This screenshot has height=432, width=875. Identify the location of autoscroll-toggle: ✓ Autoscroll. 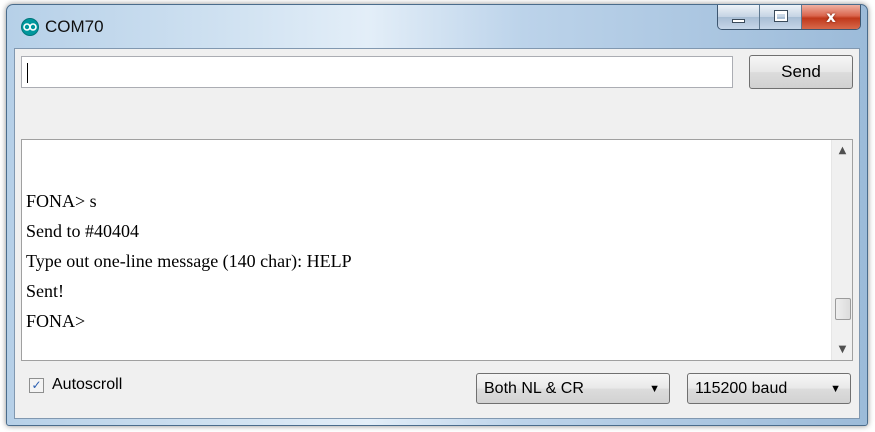
(75, 385).